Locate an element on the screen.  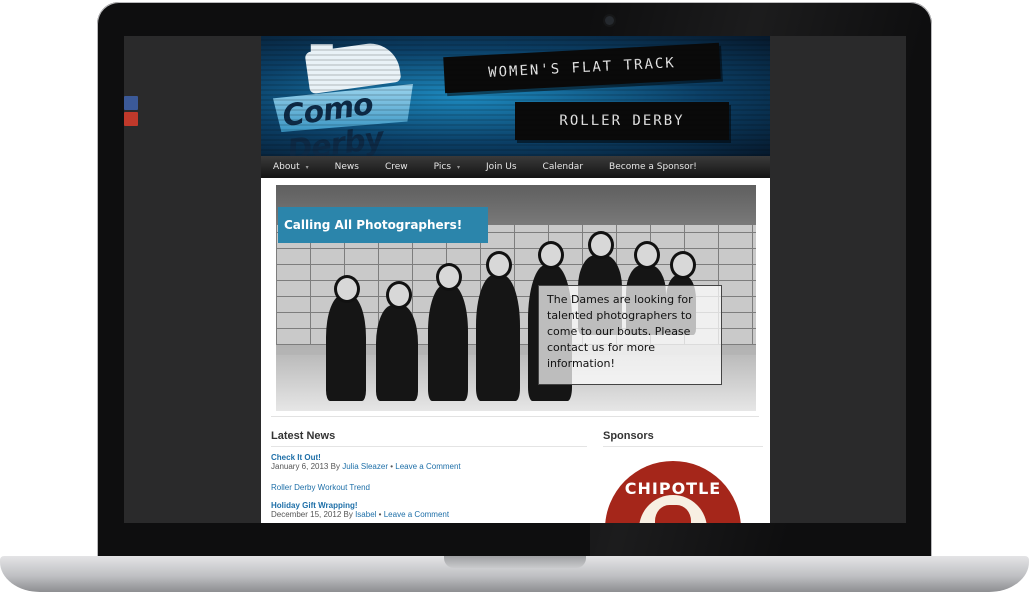
nav-item-label: Join Us is located at coordinates (501, 167).